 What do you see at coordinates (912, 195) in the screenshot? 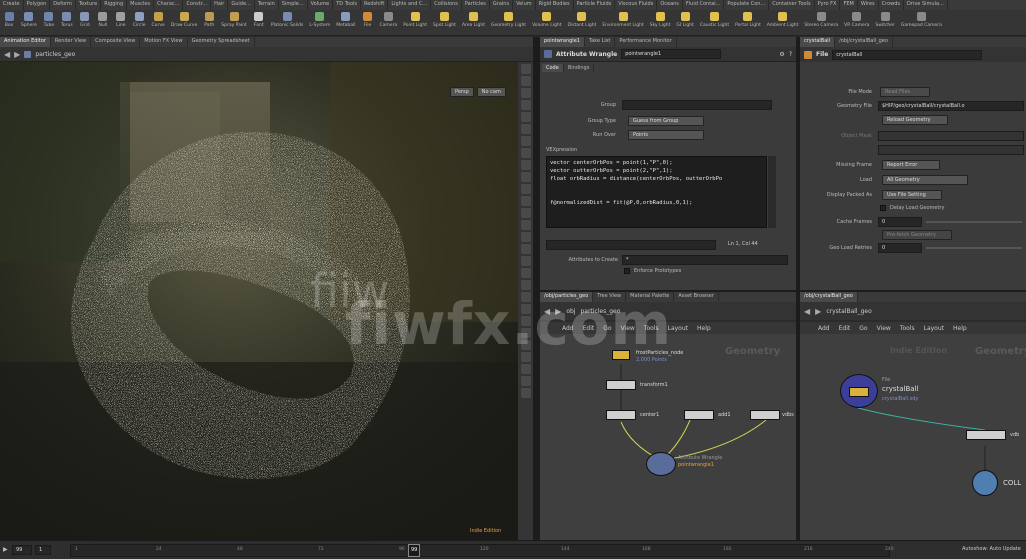
I see `display-packed-dropdown: Use File Setting` at bounding box center [912, 195].